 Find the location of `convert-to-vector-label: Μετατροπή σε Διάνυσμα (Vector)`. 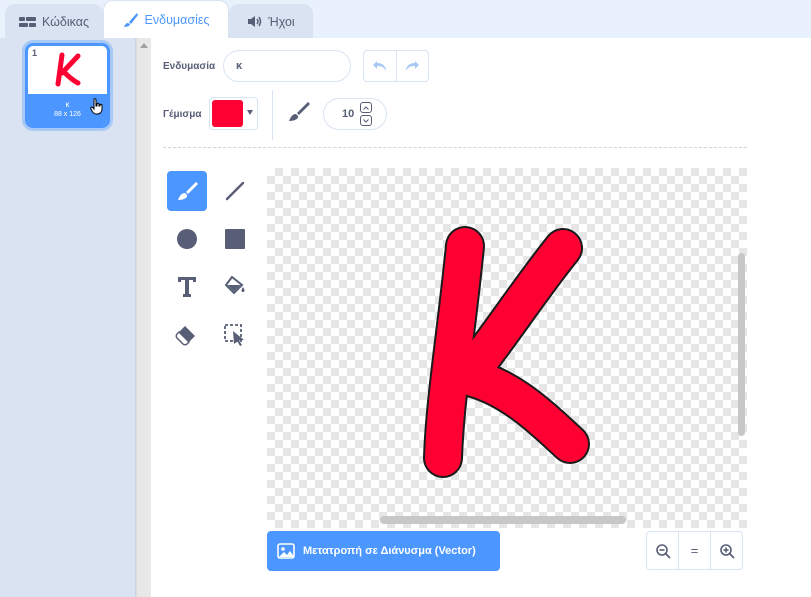

convert-to-vector-label: Μετατροπή σε Διάνυσμα (Vector) is located at coordinates (389, 551).